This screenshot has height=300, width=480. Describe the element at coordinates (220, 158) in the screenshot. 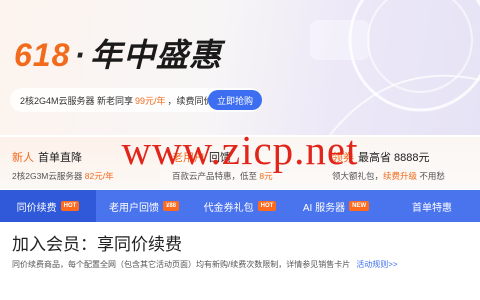

I see `card-title-text: 回馈` at that location.